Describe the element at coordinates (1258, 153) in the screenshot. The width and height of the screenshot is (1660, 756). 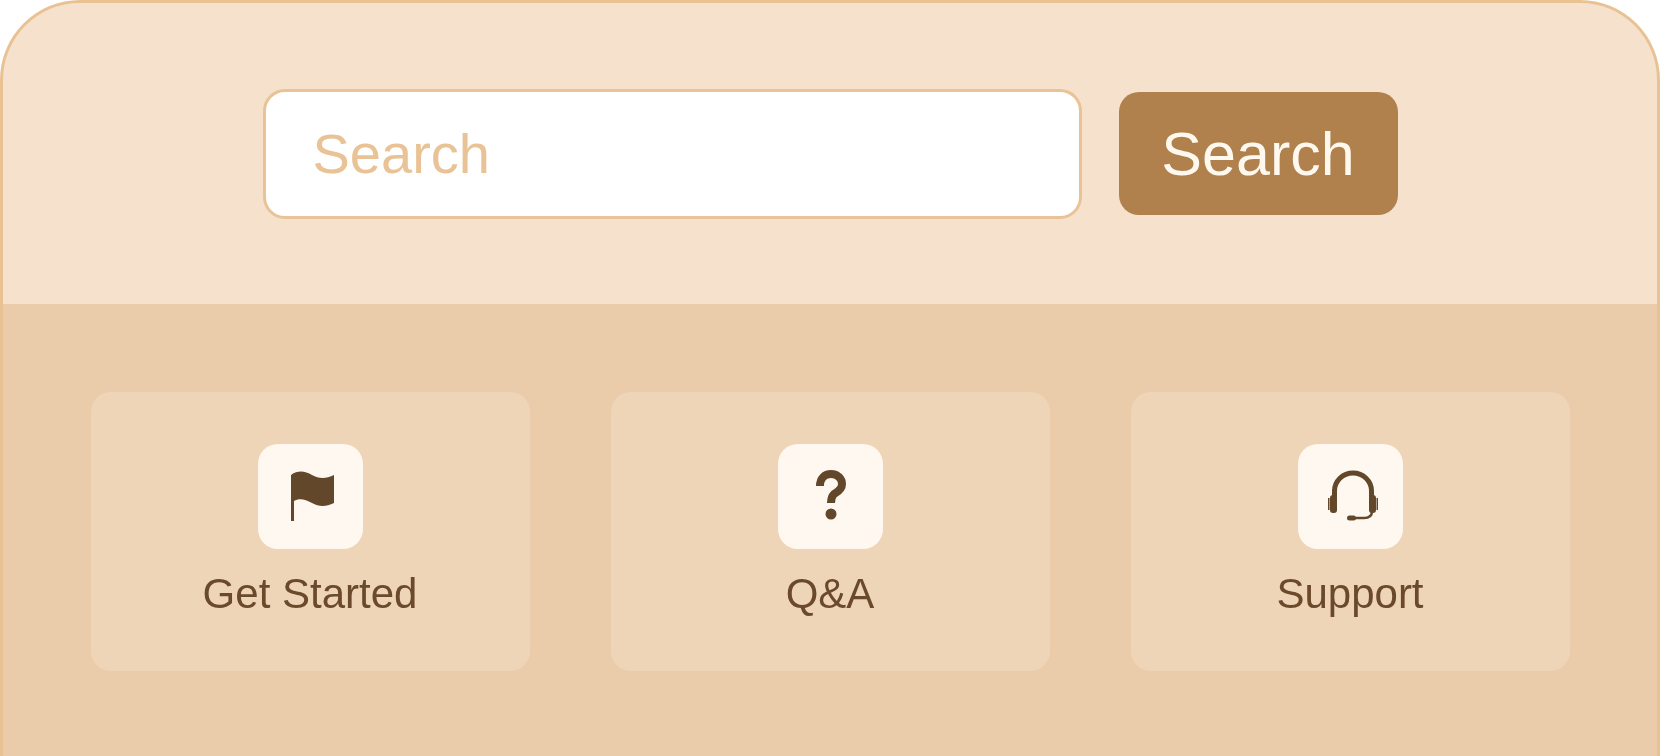
I see `search-button: Search` at that location.